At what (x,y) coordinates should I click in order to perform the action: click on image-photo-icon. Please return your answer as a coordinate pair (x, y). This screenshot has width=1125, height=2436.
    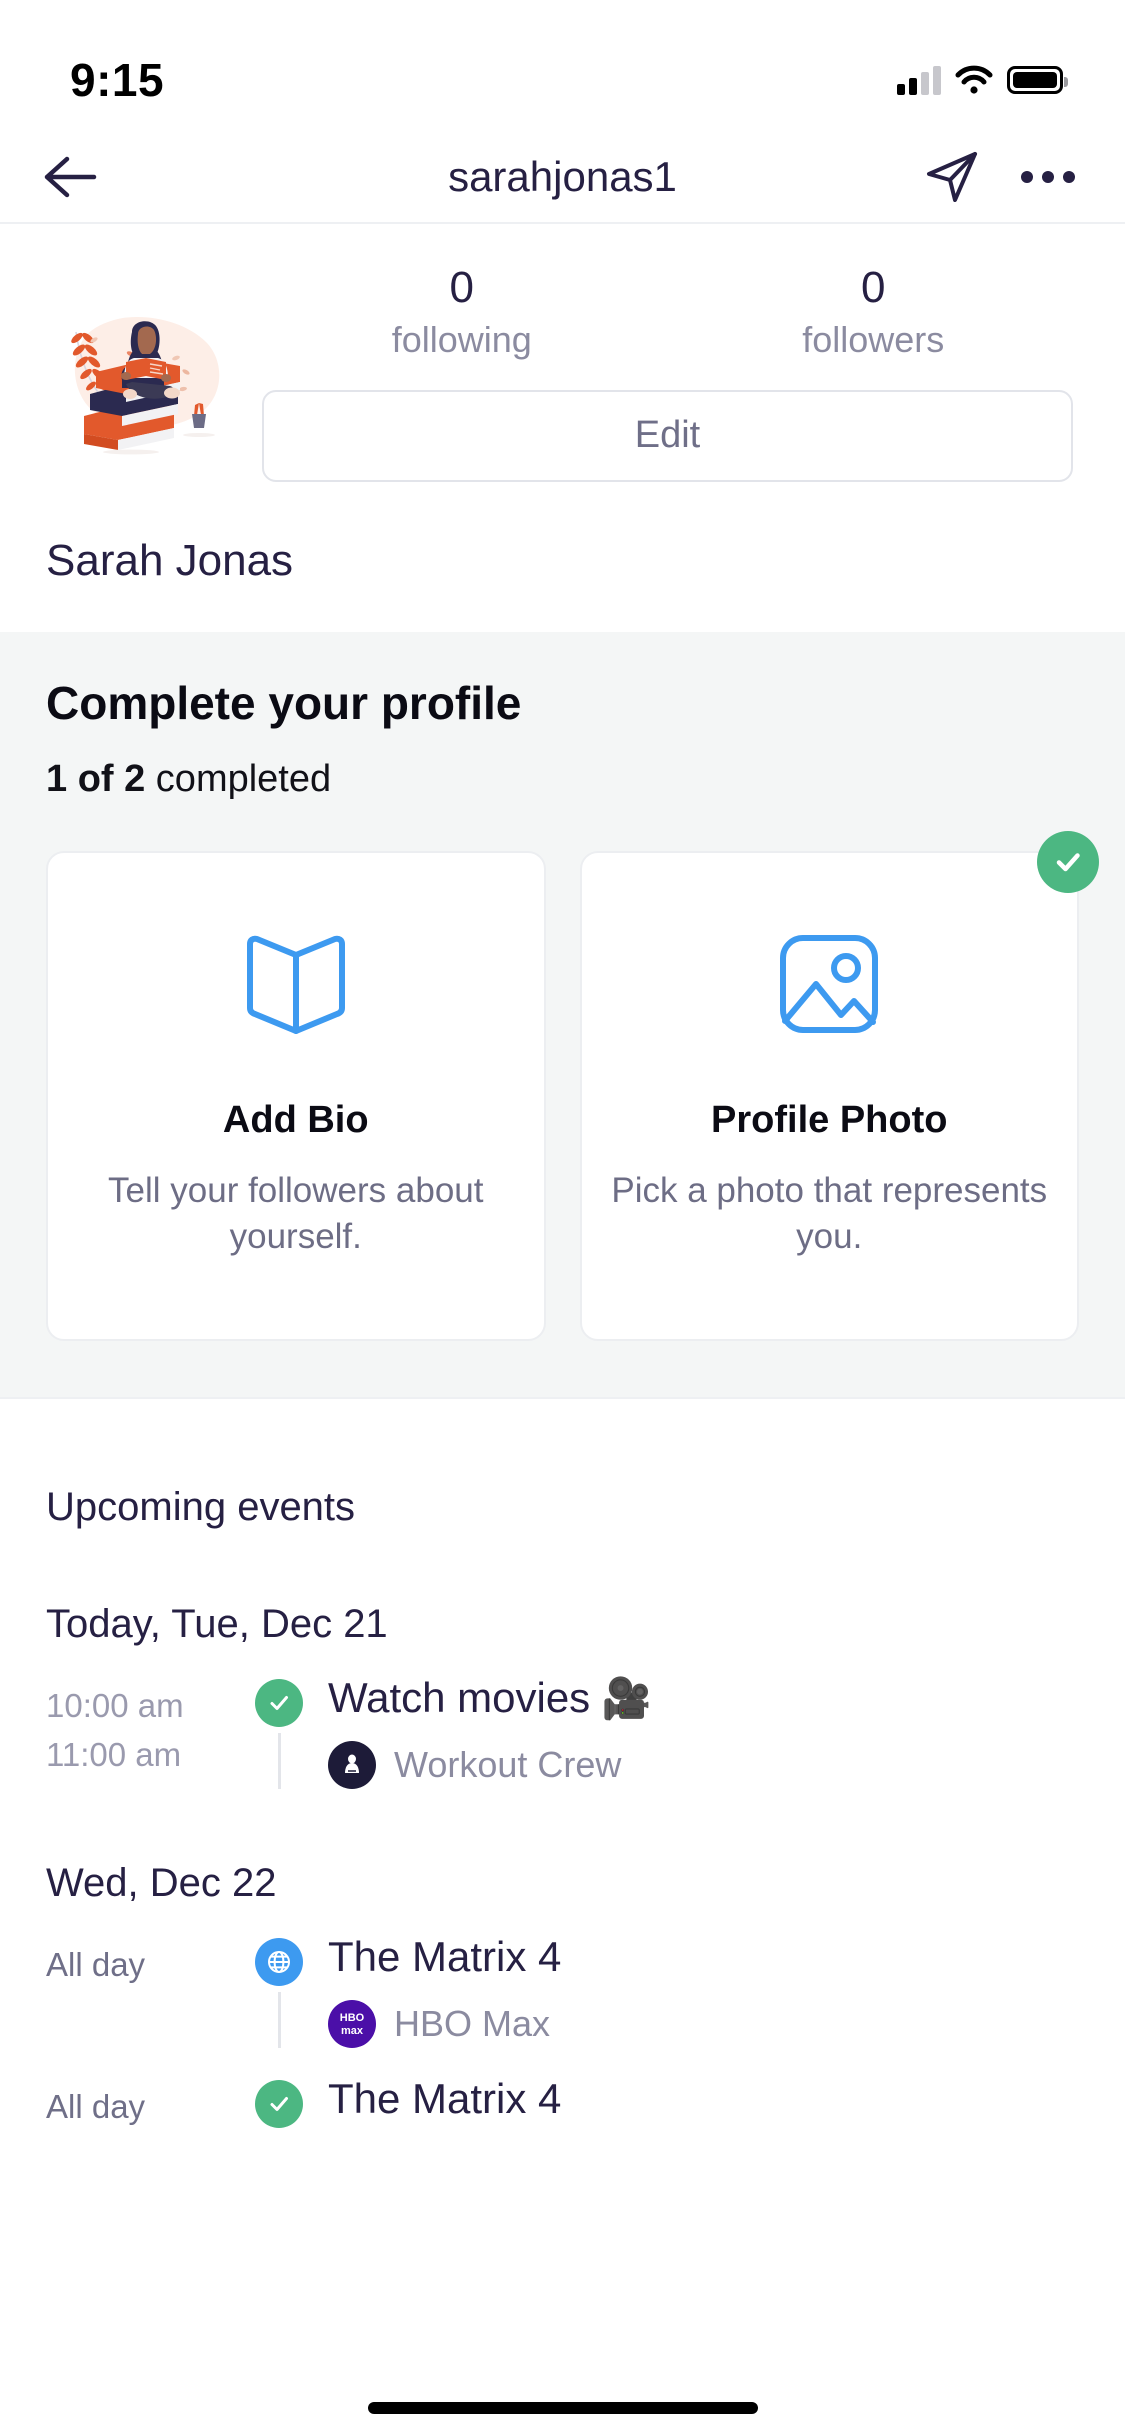
    Looking at the image, I should click on (829, 984).